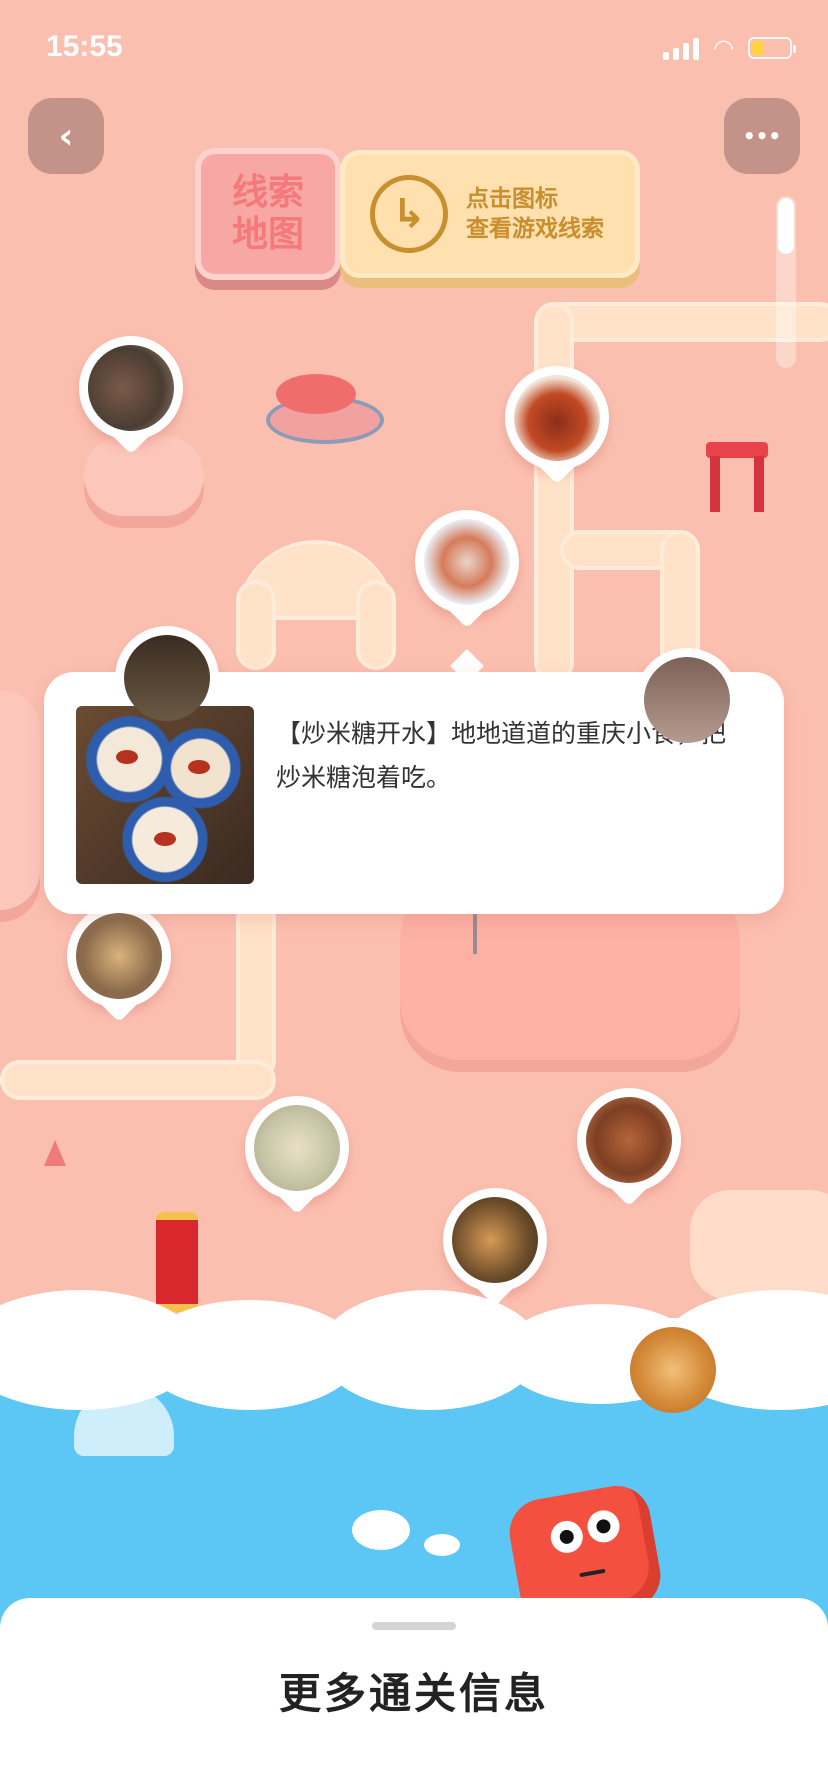 The width and height of the screenshot is (828, 1792). I want to click on cone-icon, so click(55, 1153).